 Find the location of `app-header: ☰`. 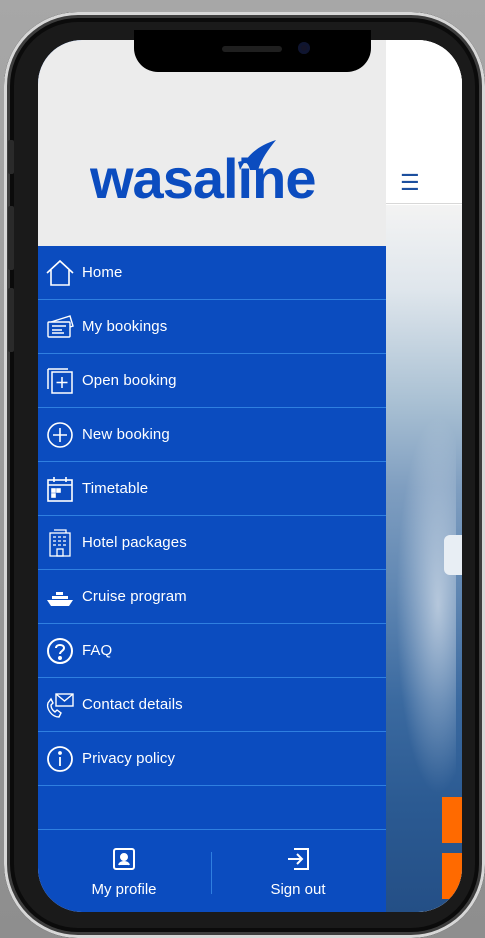

app-header: ☰ is located at coordinates (424, 122).